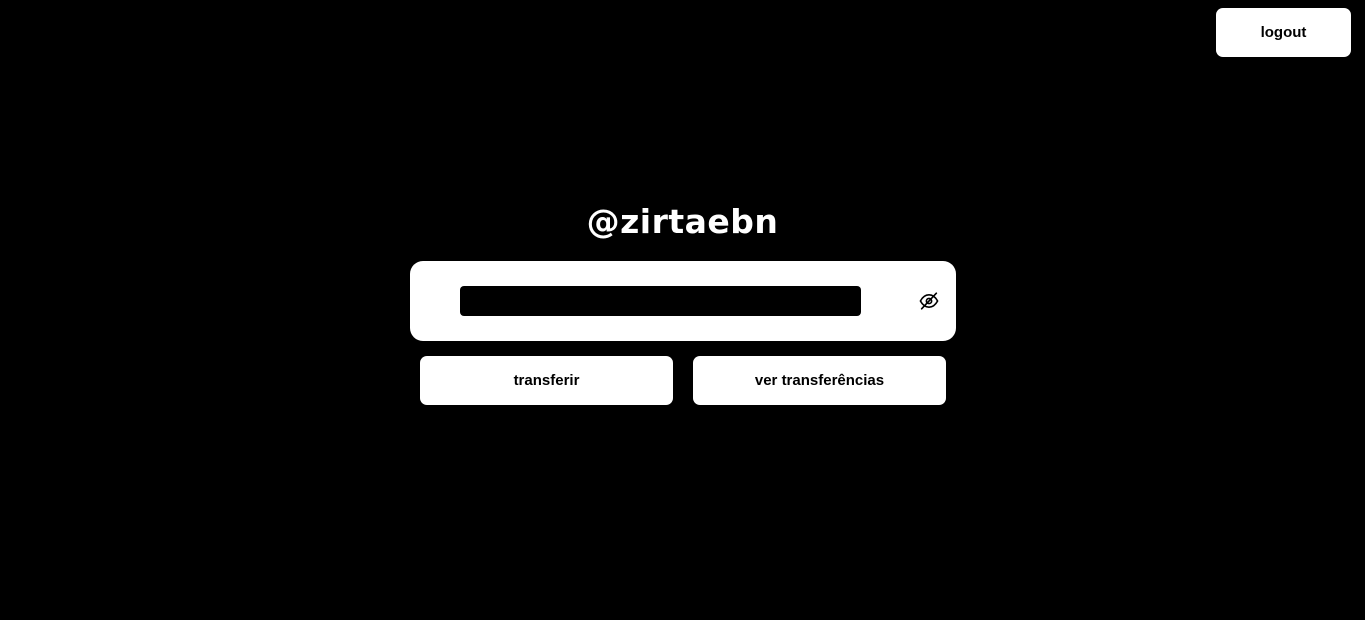  Describe the element at coordinates (546, 380) in the screenshot. I see `transfer-button: transferir` at that location.